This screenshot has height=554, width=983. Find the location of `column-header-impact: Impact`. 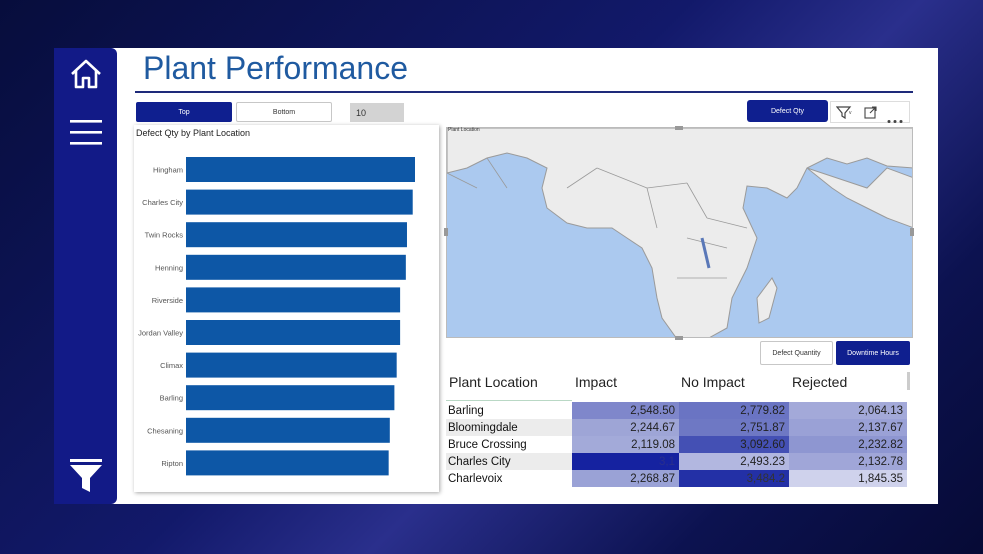

column-header-impact: Impact is located at coordinates (596, 382).